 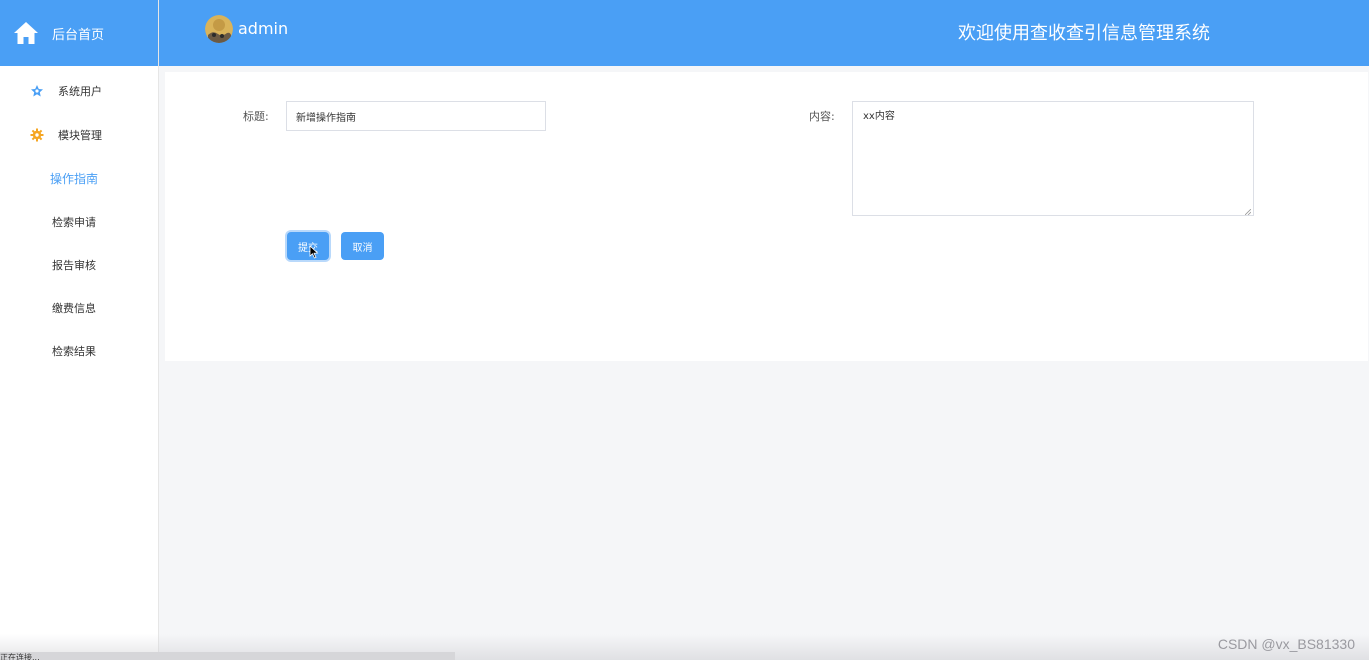 What do you see at coordinates (79, 350) in the screenshot?
I see `submenu-item-search-result: 检索结果` at bounding box center [79, 350].